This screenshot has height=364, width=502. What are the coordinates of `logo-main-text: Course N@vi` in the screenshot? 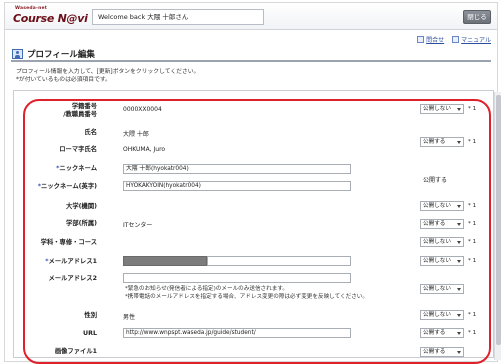 It's located at (50, 18).